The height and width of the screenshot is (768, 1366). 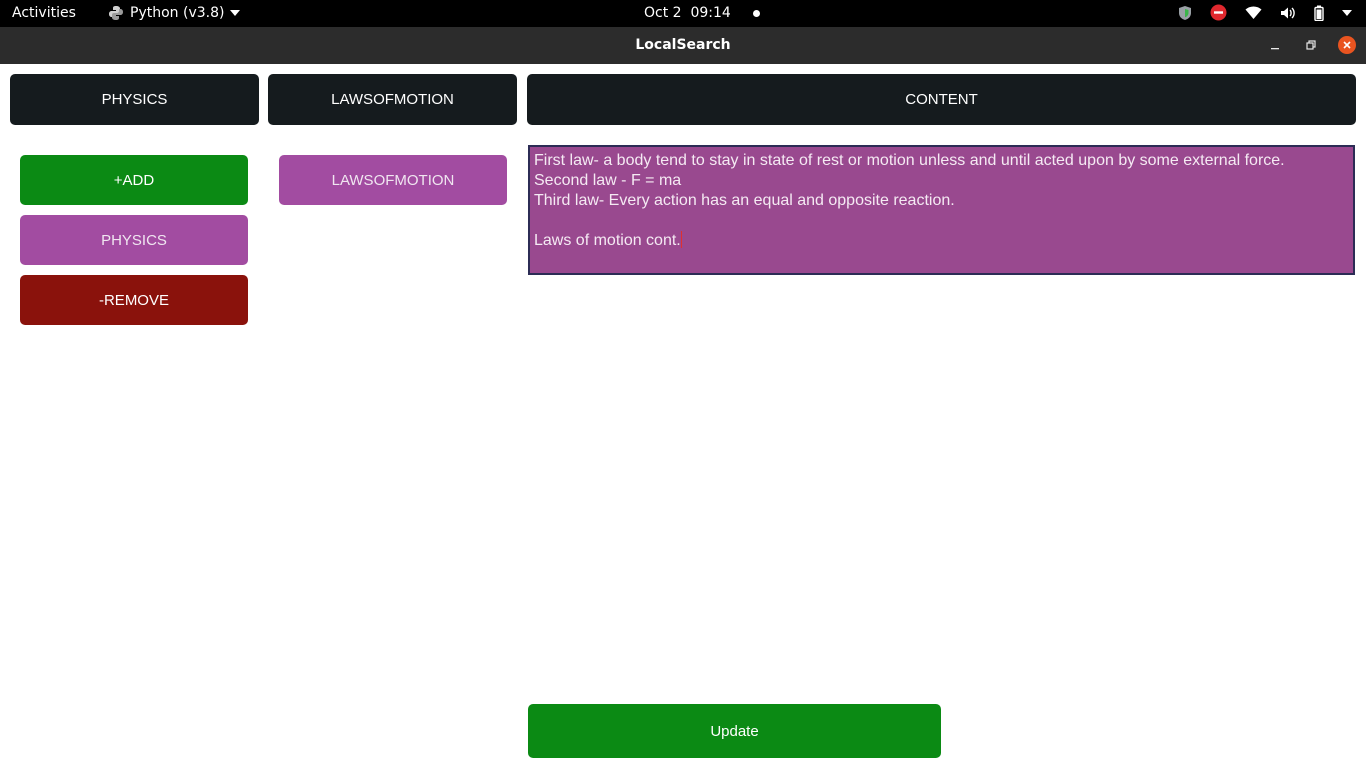 What do you see at coordinates (393, 180) in the screenshot?
I see `subtopic-item-lawsofmotion: LAWSOFMOTION` at bounding box center [393, 180].